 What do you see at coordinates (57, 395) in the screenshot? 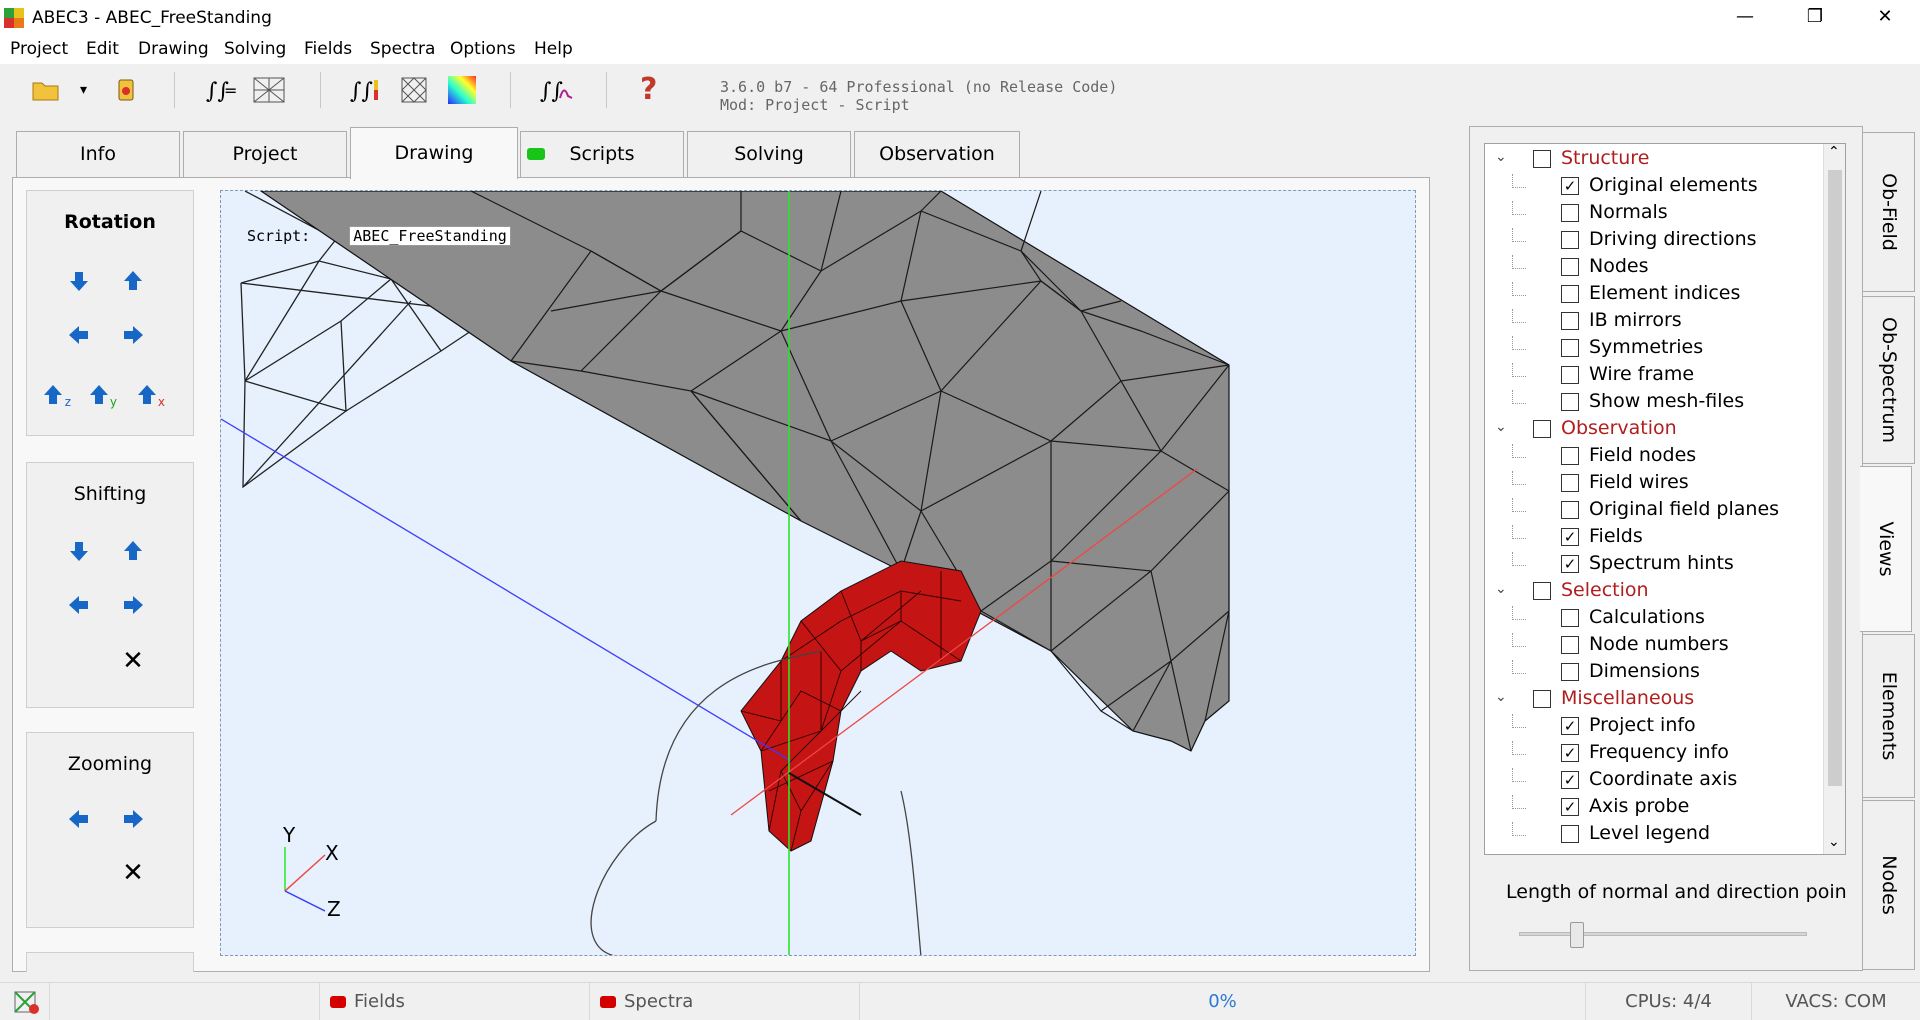
I see `rotate-z-arrow-icon: z` at bounding box center [57, 395].